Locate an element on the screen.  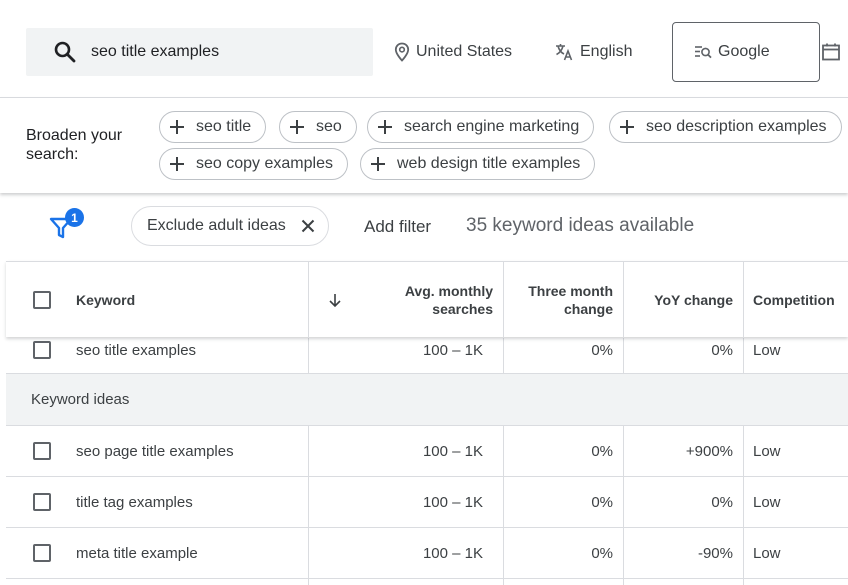
broaden-label-line-1: Broaden your is located at coordinates (74, 135).